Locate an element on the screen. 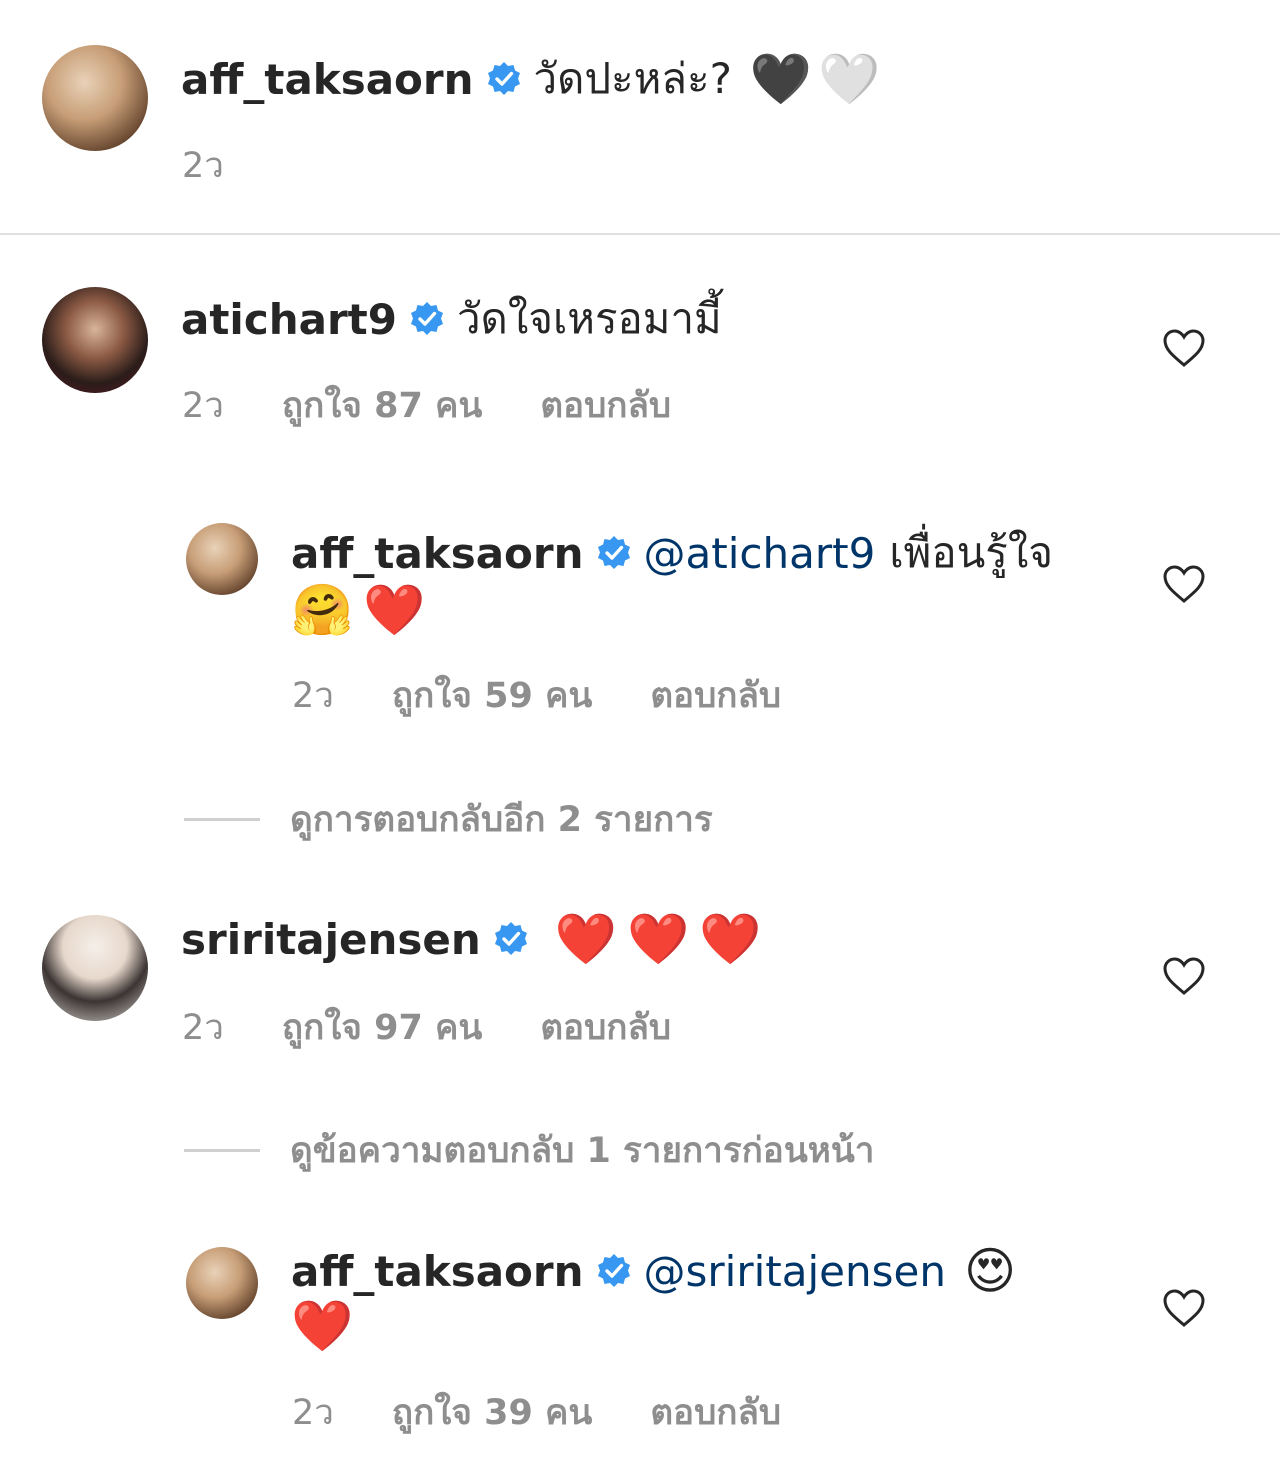 This screenshot has width=1280, height=1475. comment-emoji-line: ❤️ is located at coordinates (322, 1326).